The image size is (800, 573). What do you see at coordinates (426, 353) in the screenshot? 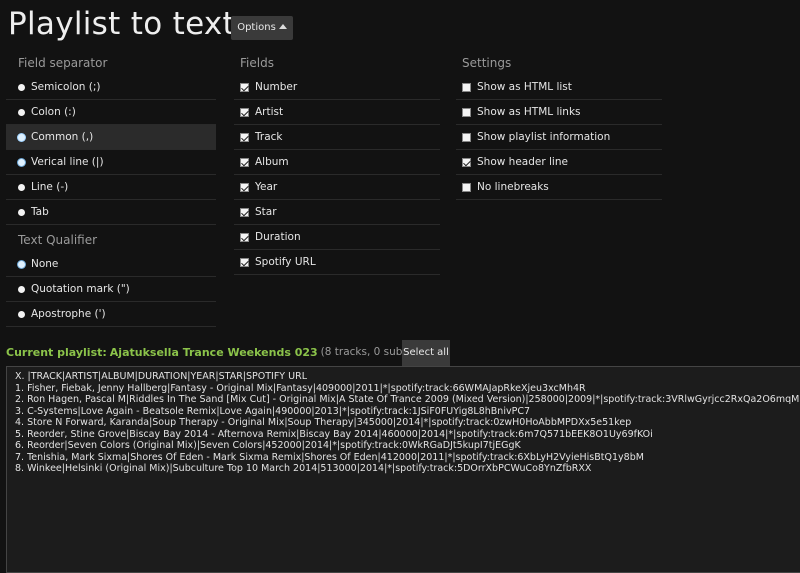
I see `select-all-button: Select all` at bounding box center [426, 353].